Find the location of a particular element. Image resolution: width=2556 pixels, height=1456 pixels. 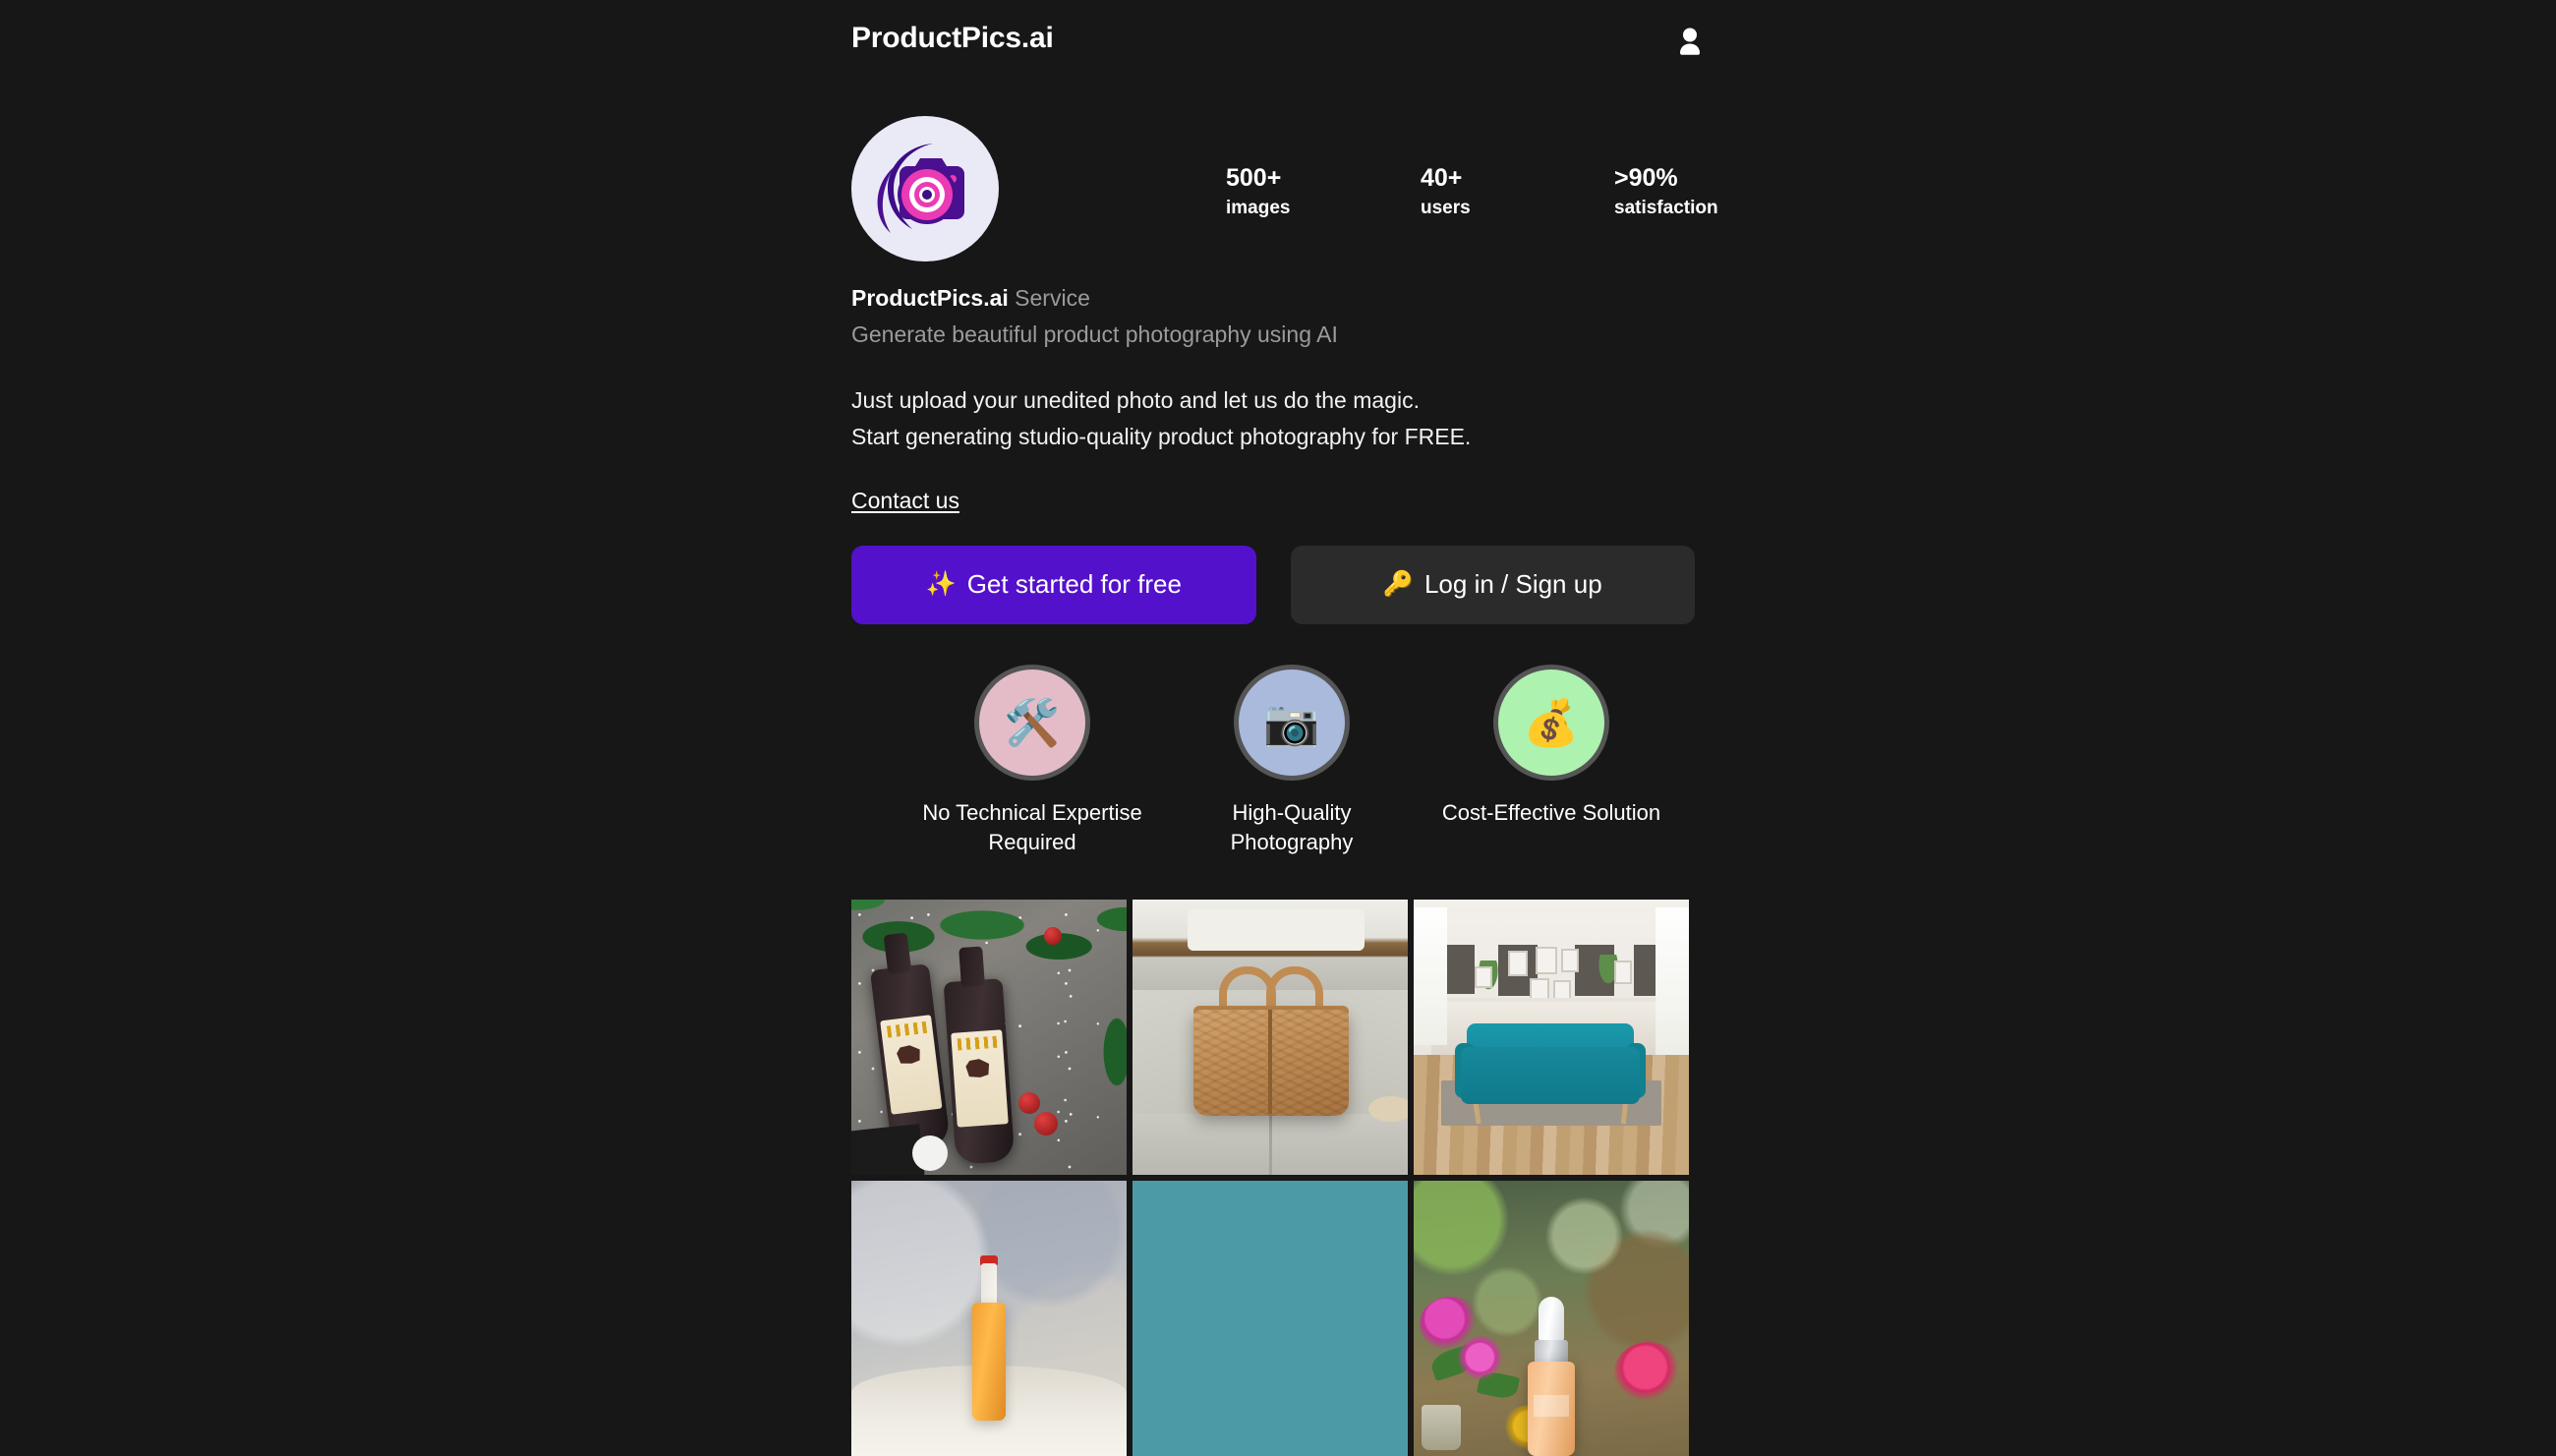

gallery-tile-teal-sofa-living-room is located at coordinates (1552, 1037).